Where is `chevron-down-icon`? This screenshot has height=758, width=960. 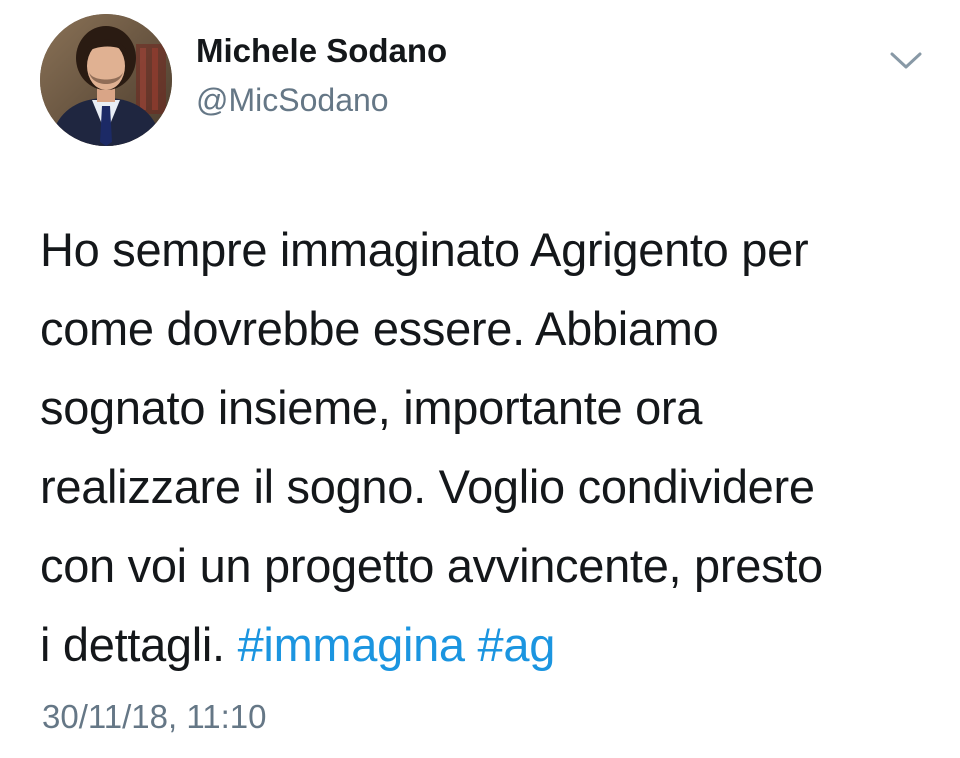
chevron-down-icon is located at coordinates (906, 61).